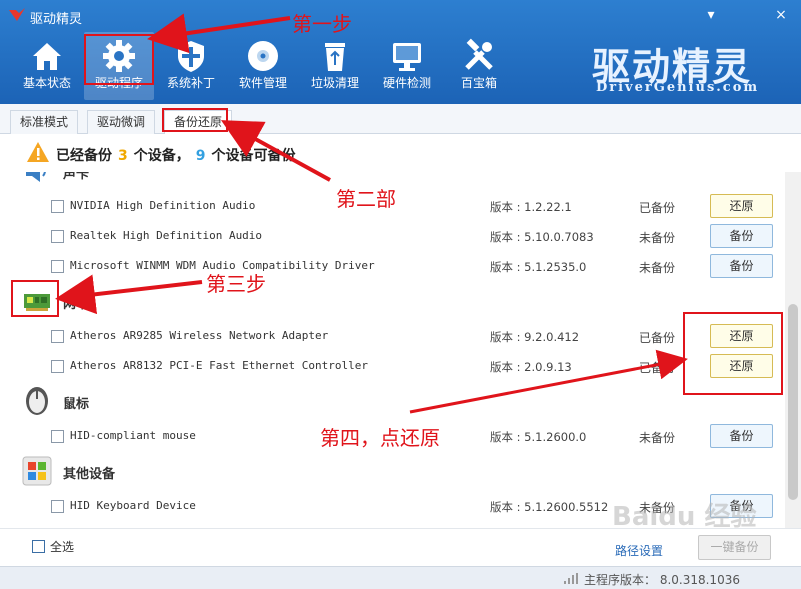 The height and width of the screenshot is (589, 801). I want to click on close-button: ×, so click(781, 15).